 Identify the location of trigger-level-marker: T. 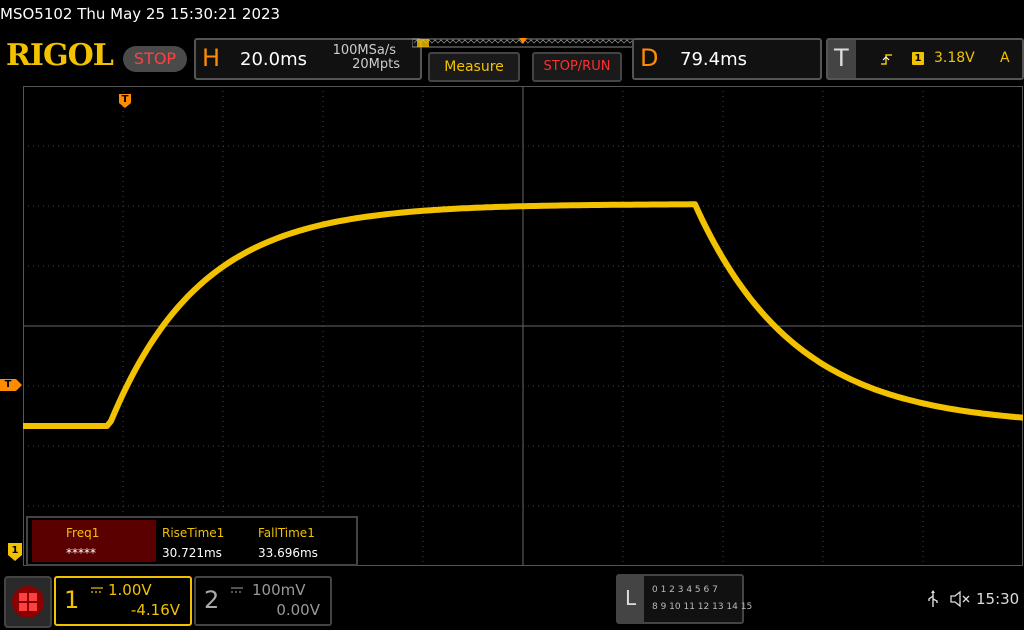
(11, 385).